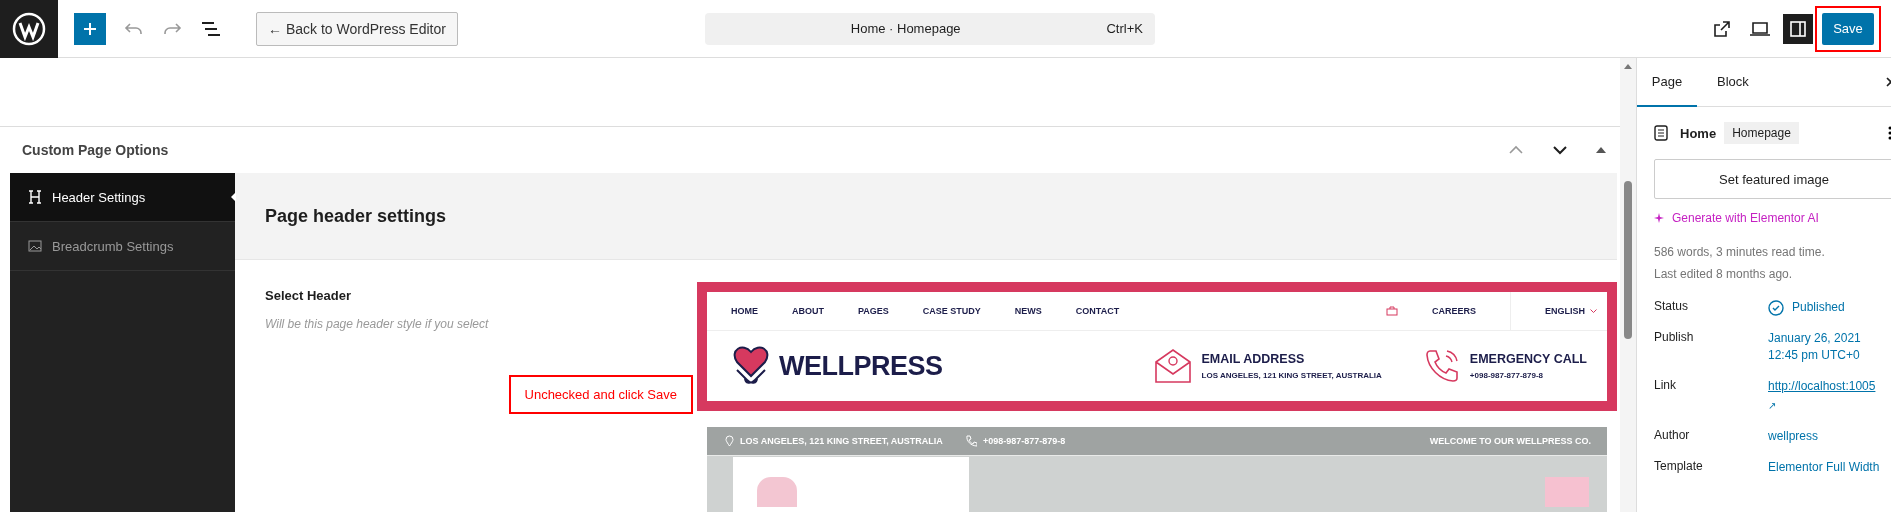  I want to click on redo-icon, so click(172, 28).